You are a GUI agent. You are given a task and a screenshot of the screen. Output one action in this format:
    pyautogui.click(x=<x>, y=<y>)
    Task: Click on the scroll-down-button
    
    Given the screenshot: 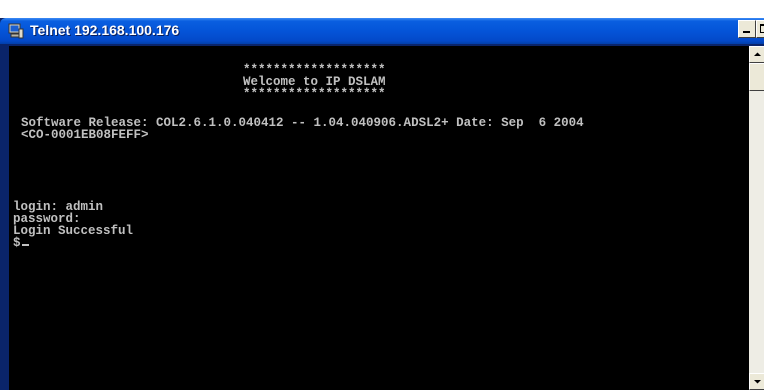 What is the action you would take?
    pyautogui.click(x=756, y=381)
    